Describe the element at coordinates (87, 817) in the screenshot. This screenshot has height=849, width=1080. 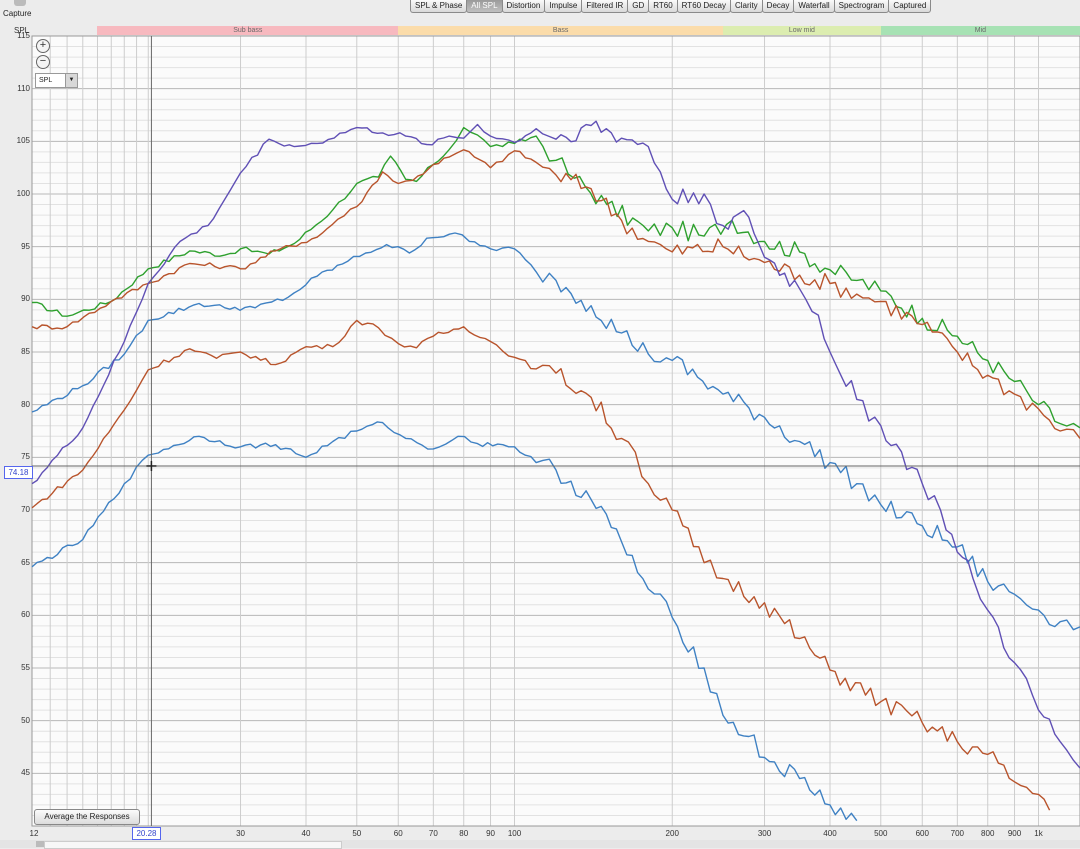
I see `average-responses-button: Average the Responses` at that location.